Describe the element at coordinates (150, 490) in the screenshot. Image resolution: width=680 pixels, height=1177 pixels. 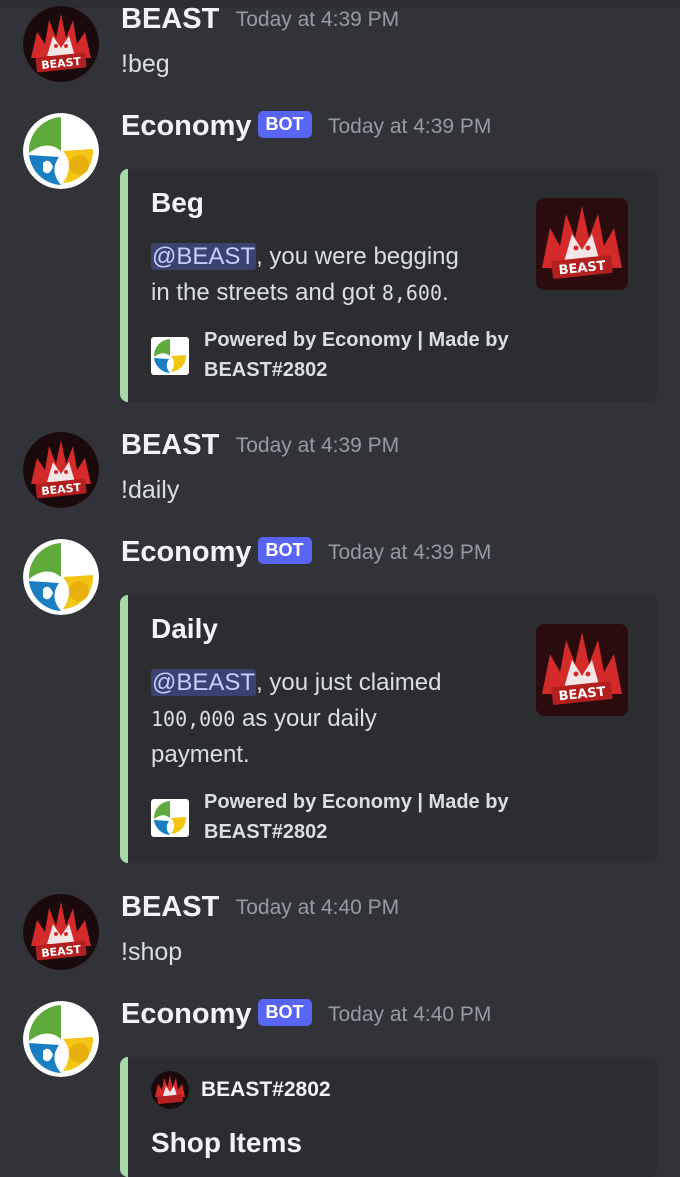
I see `message-text: !daily` at that location.